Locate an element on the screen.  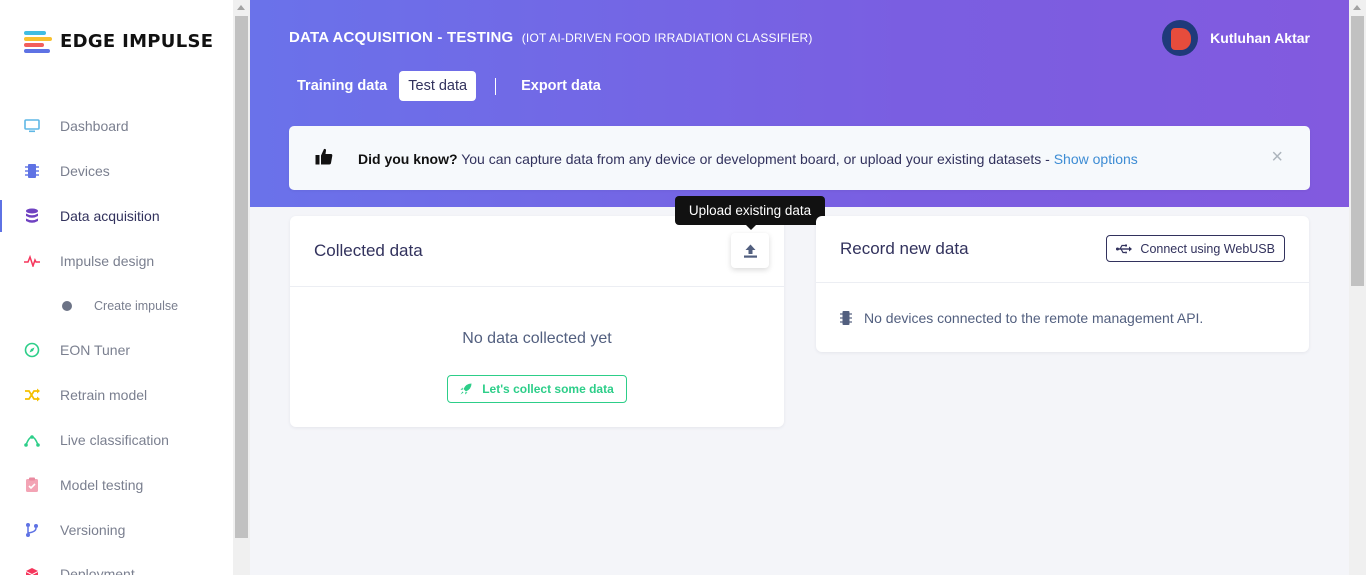
user-name: Kutluhan Aktar is located at coordinates (1260, 38).